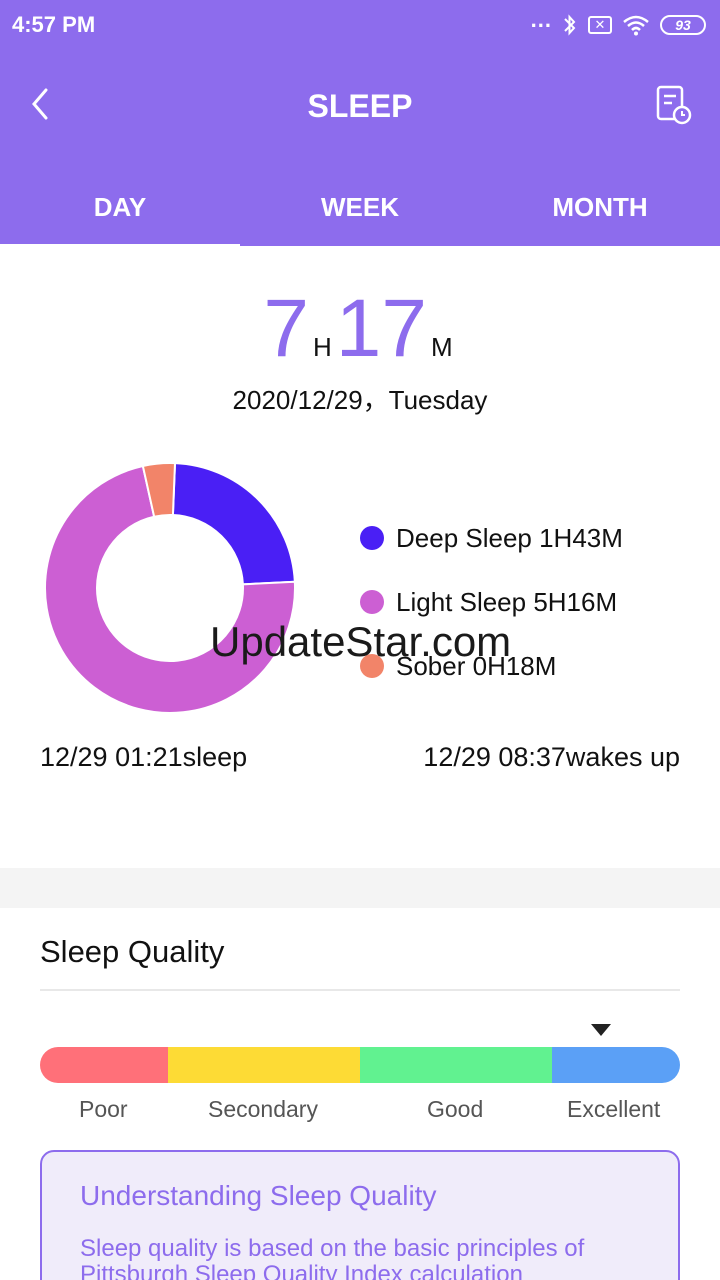 This screenshot has width=720, height=1280. I want to click on report-history-icon, so click(674, 105).